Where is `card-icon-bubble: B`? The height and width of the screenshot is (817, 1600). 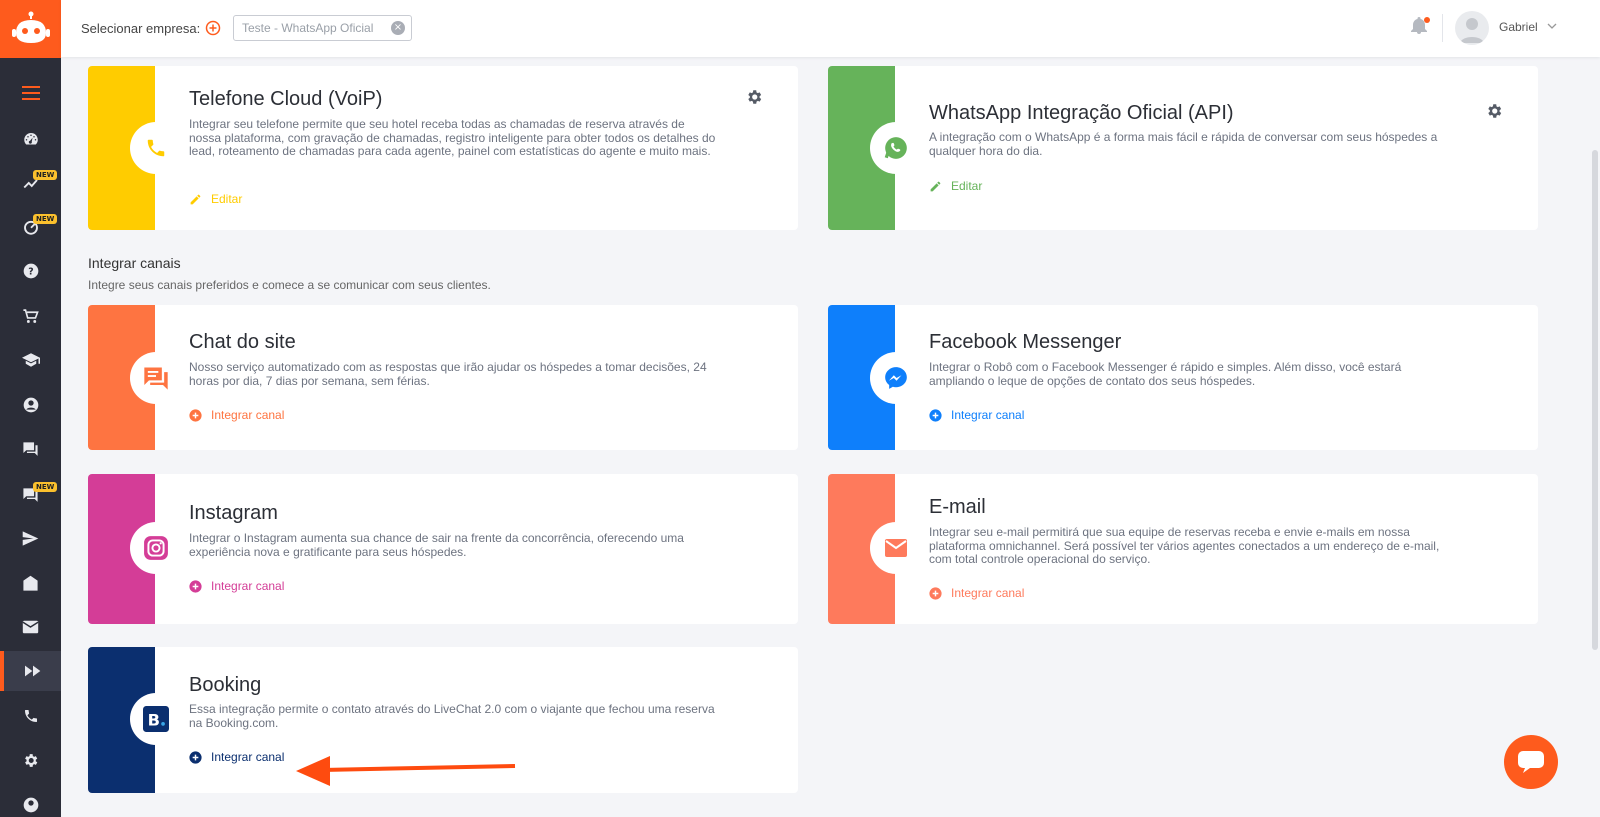 card-icon-bubble: B is located at coordinates (156, 719).